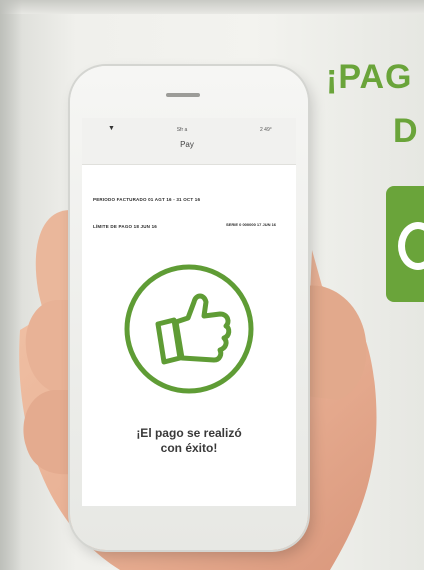  I want to click on reference-info: SERIE 0 000000 17 JUN 16, so click(251, 224).